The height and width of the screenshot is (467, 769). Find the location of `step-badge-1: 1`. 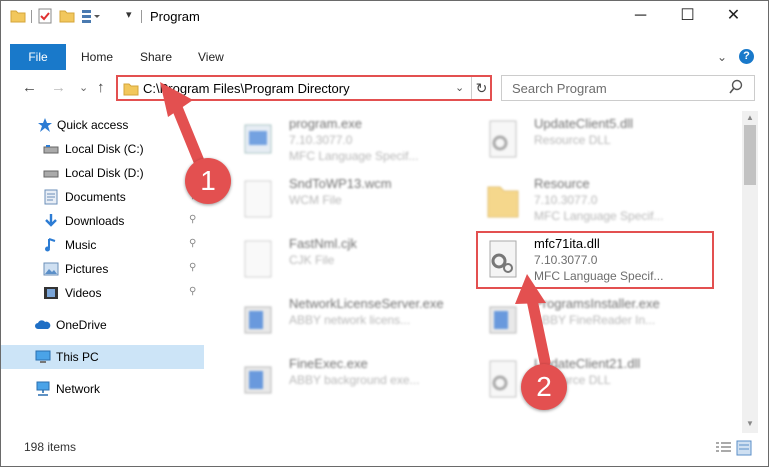

step-badge-1: 1 is located at coordinates (208, 181).